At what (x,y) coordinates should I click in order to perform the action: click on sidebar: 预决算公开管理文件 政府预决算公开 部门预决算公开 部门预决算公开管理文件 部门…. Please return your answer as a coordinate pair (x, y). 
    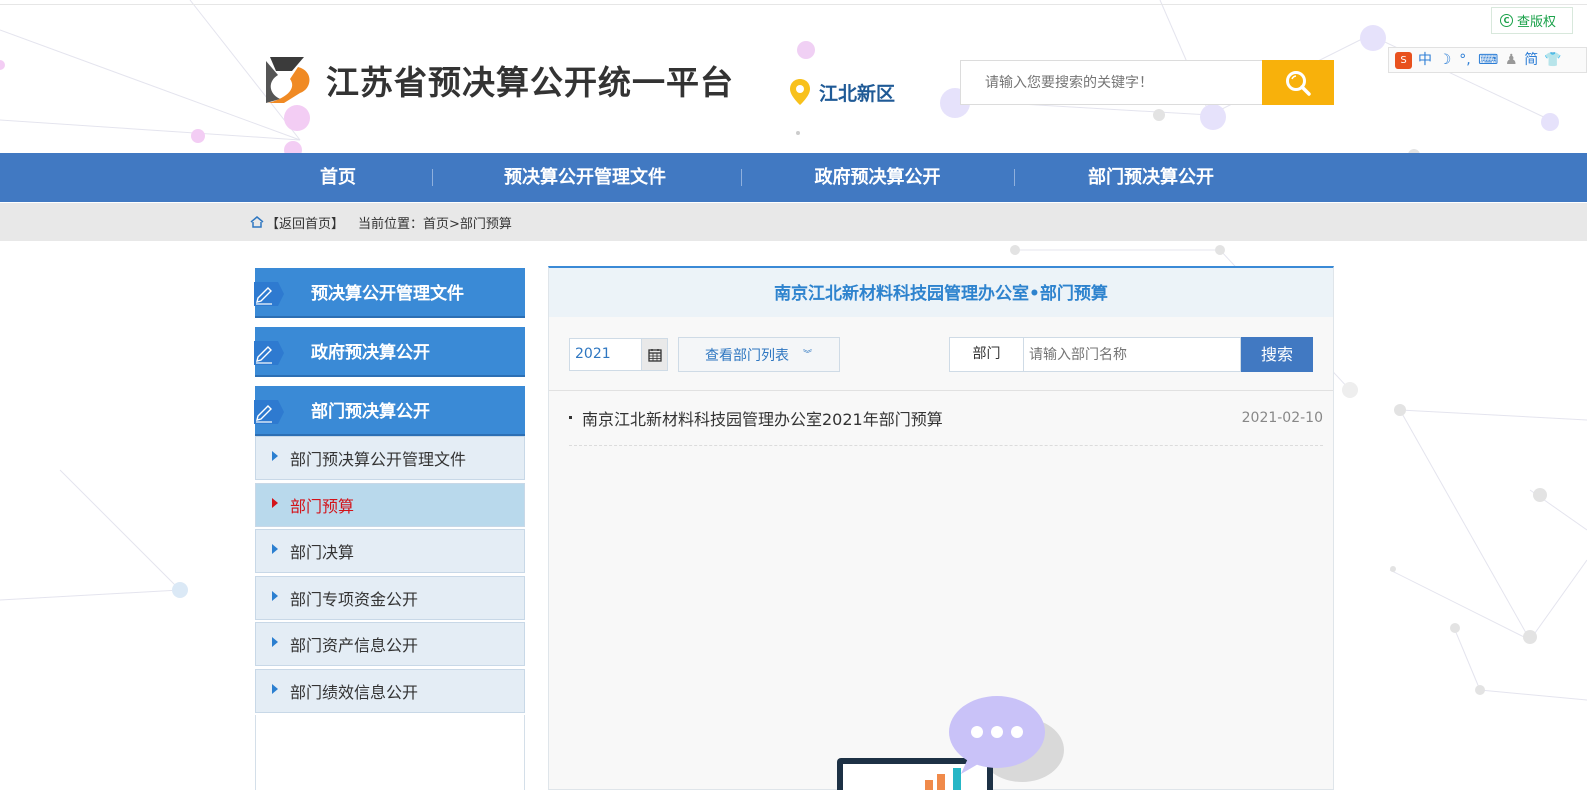
    Looking at the image, I should click on (386, 490).